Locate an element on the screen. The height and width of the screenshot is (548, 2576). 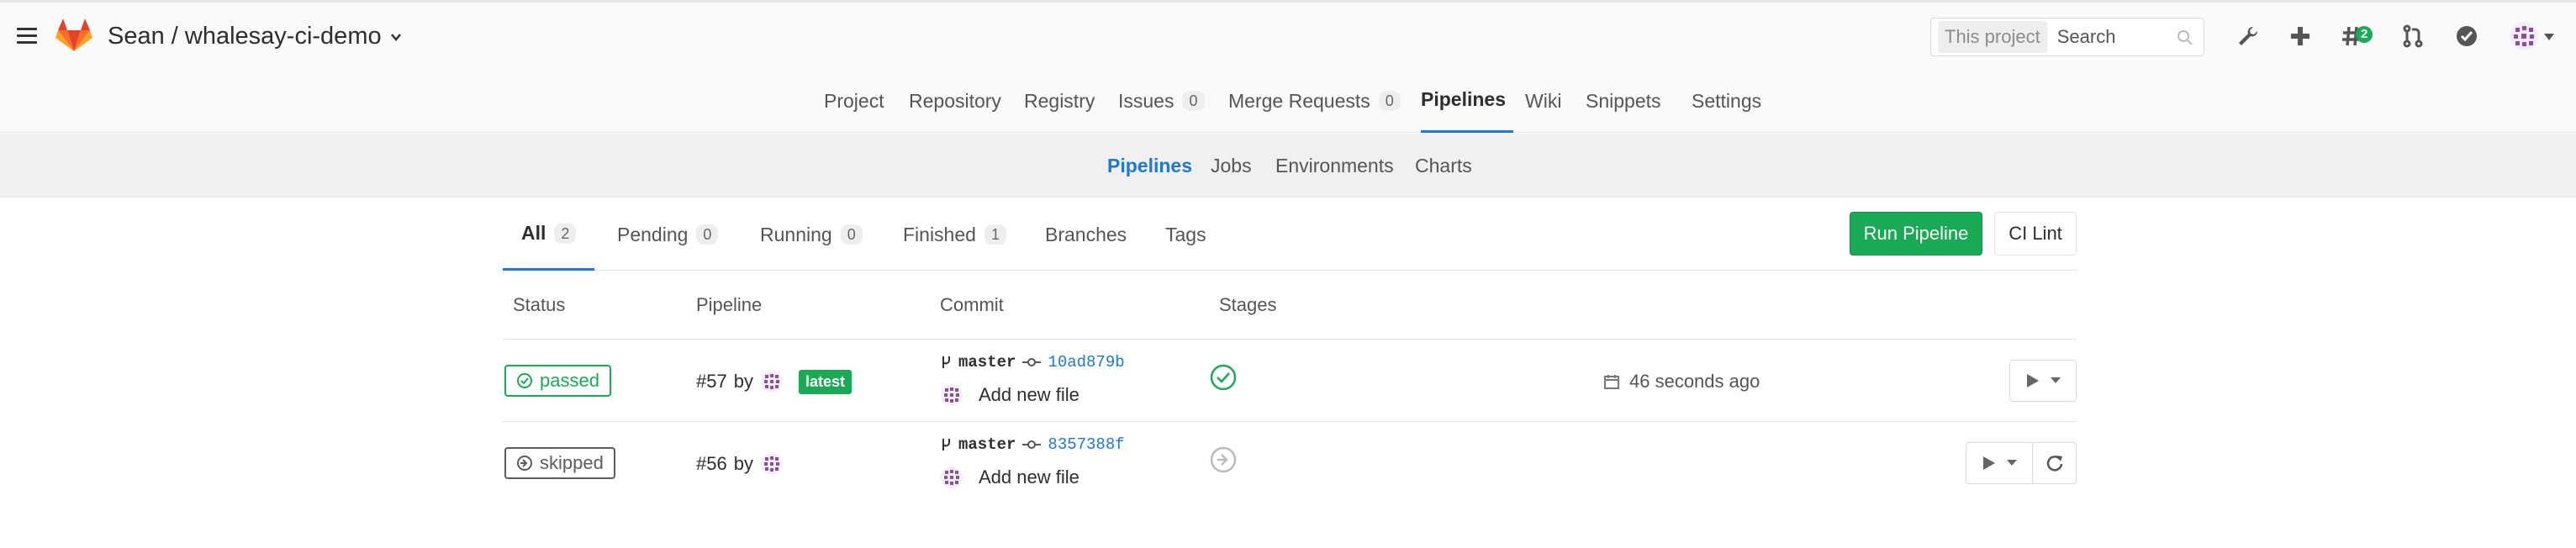
issues-count-badge: 0 is located at coordinates (1194, 101).